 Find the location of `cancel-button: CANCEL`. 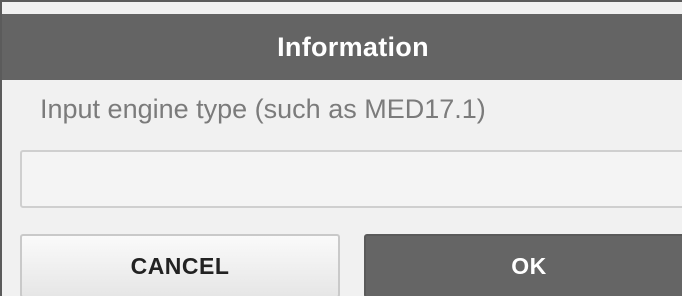

cancel-button: CANCEL is located at coordinates (180, 266).